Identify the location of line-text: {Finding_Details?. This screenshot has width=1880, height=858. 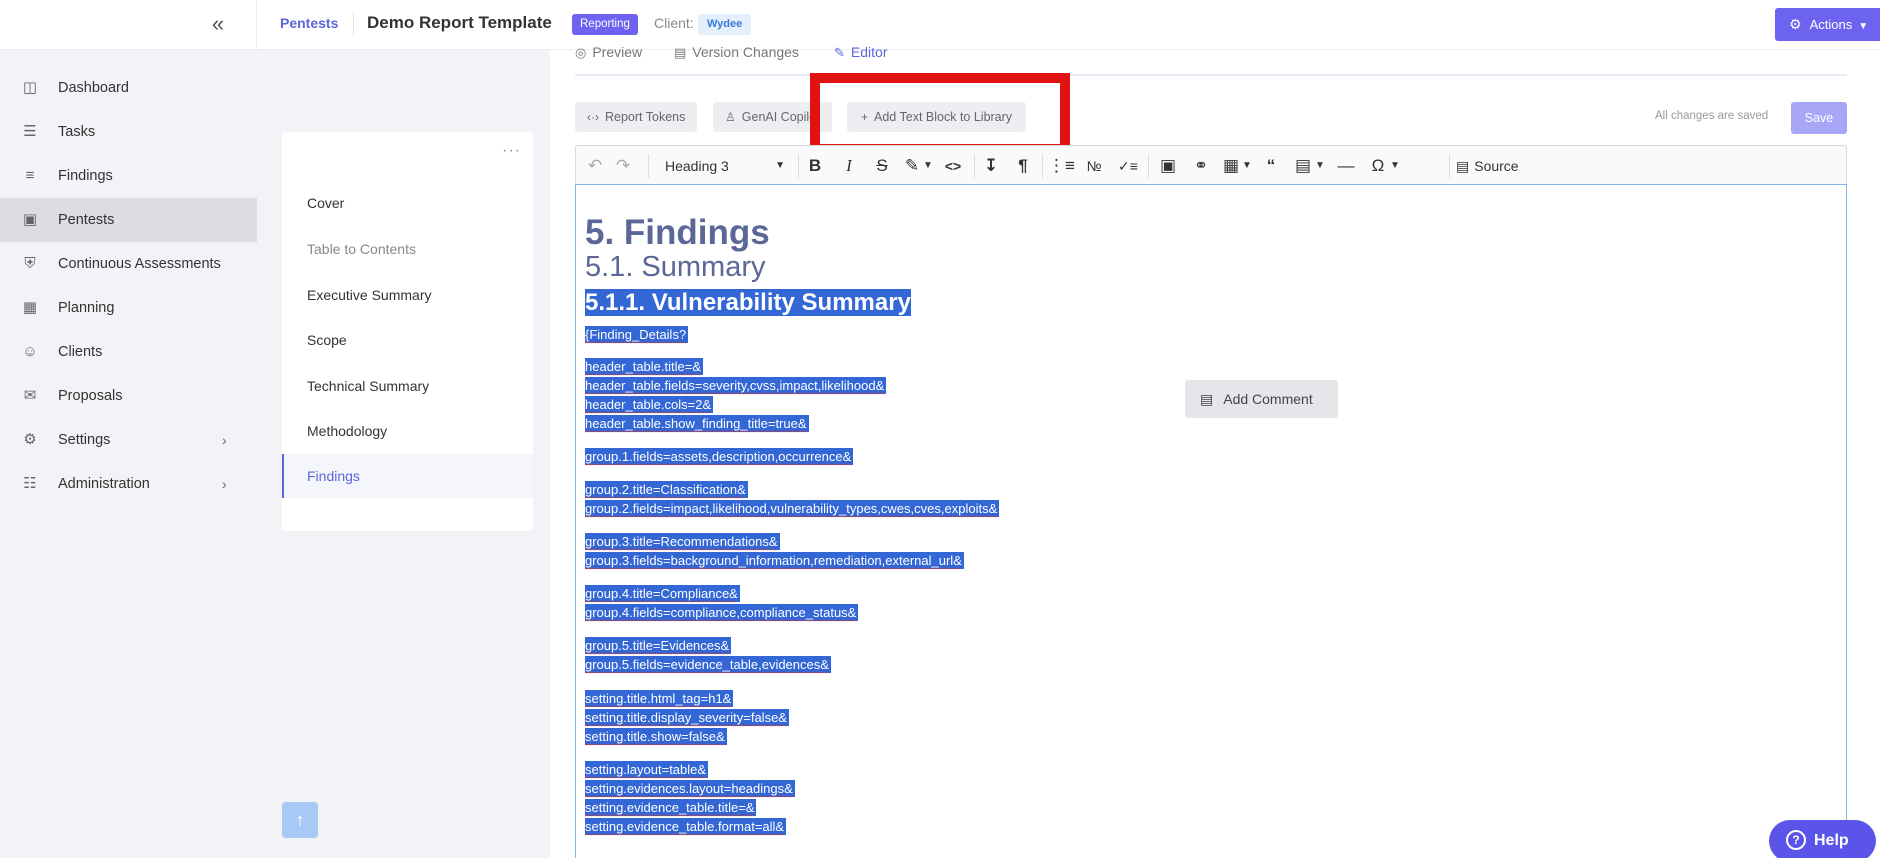
(637, 334).